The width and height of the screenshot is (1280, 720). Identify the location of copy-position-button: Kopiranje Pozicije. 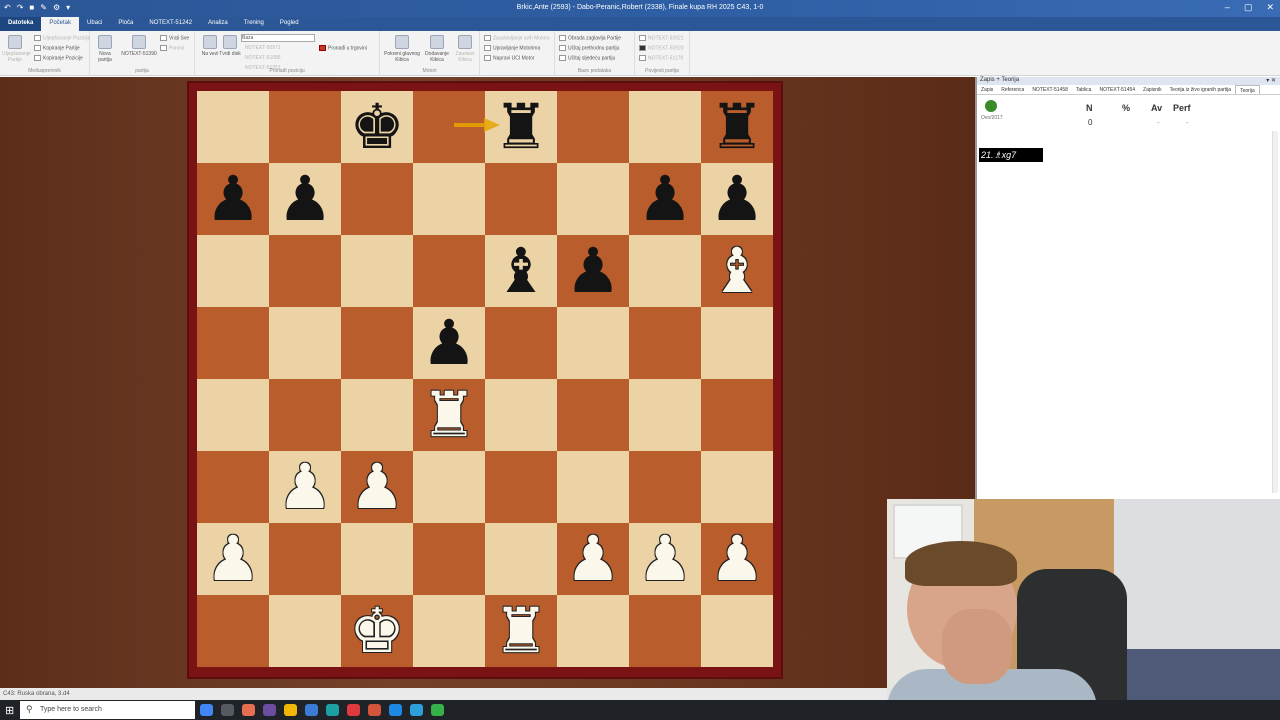
(58, 58).